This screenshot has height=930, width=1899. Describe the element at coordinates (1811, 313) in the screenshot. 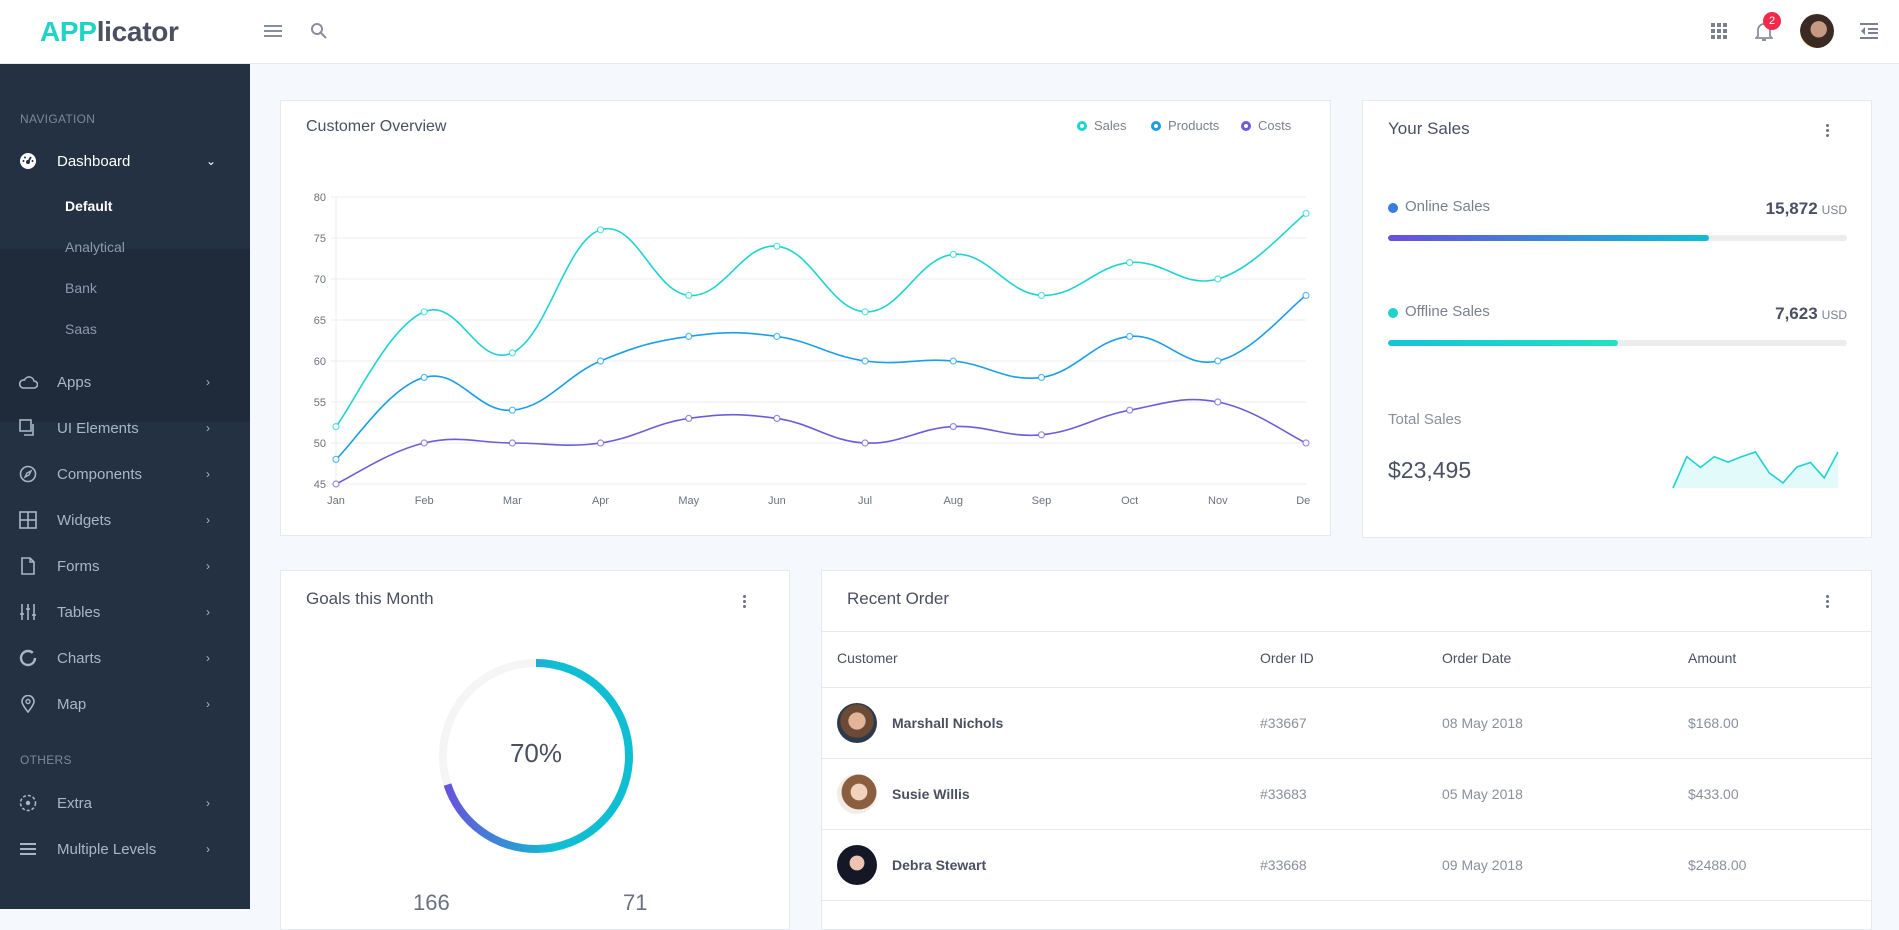

I see `offline-sales-value: 7,623 USD` at that location.